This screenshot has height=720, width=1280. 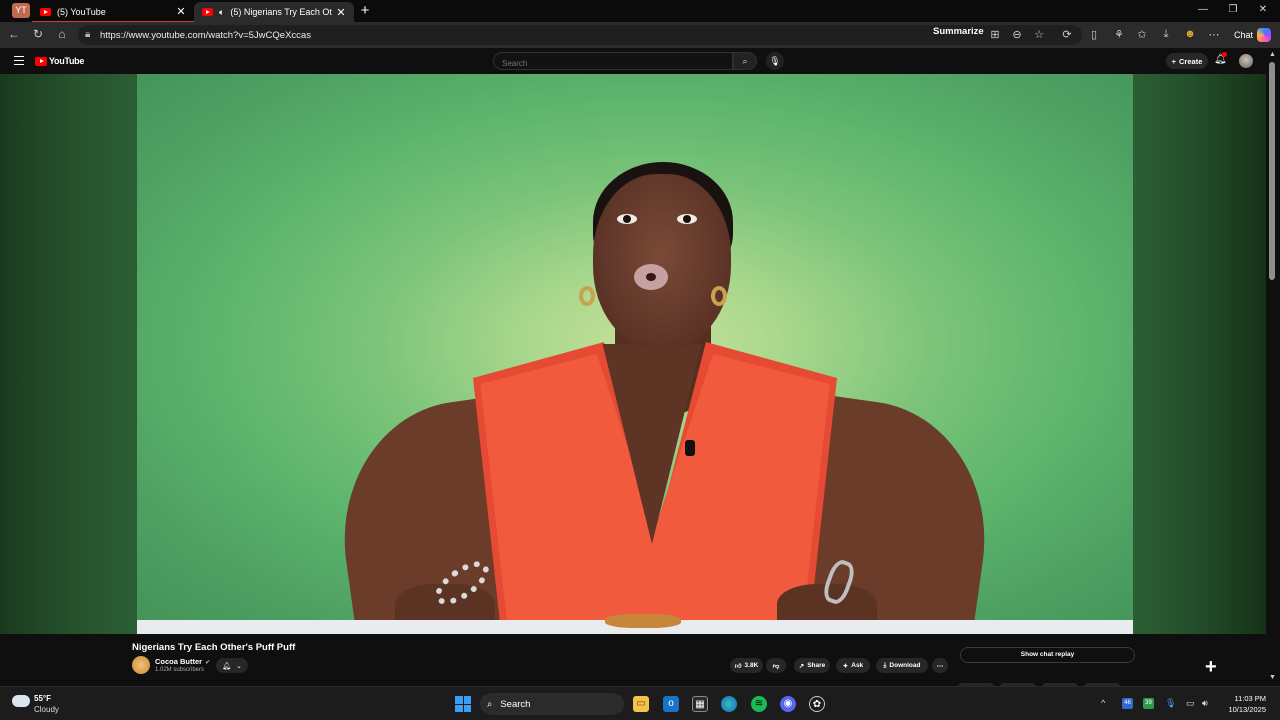 I want to click on start-button-icon, so click(x=463, y=704).